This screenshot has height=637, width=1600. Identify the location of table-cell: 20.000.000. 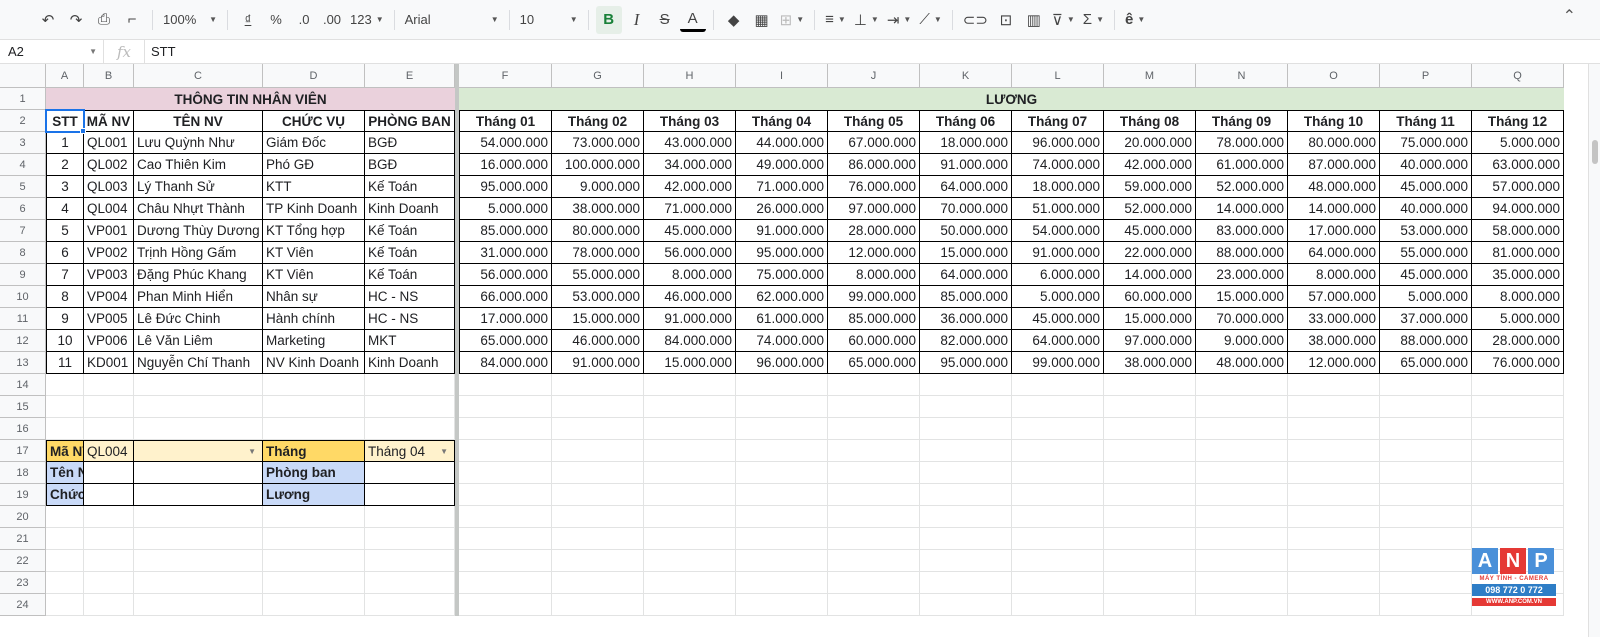
(1150, 143).